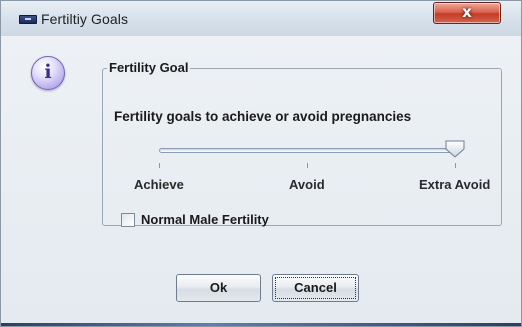 This screenshot has height=327, width=522. Describe the element at coordinates (261, 324) in the screenshot. I see `window-bottom-edge` at that location.